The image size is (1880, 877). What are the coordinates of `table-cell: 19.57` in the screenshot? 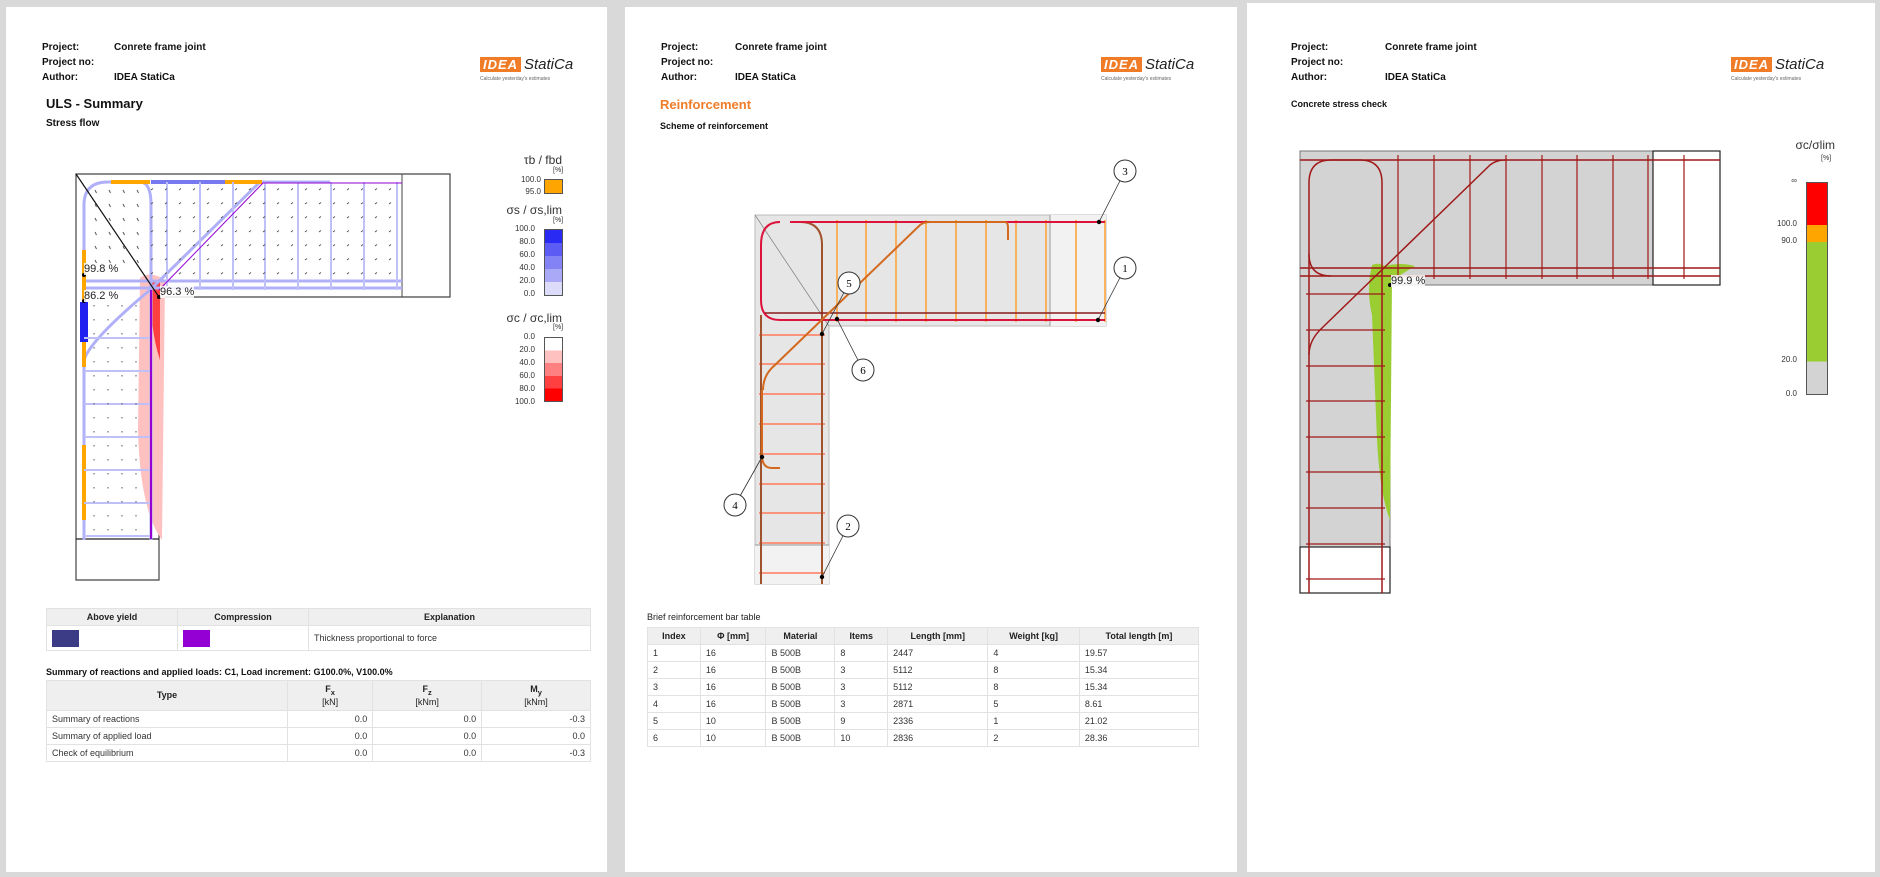 It's located at (1139, 653).